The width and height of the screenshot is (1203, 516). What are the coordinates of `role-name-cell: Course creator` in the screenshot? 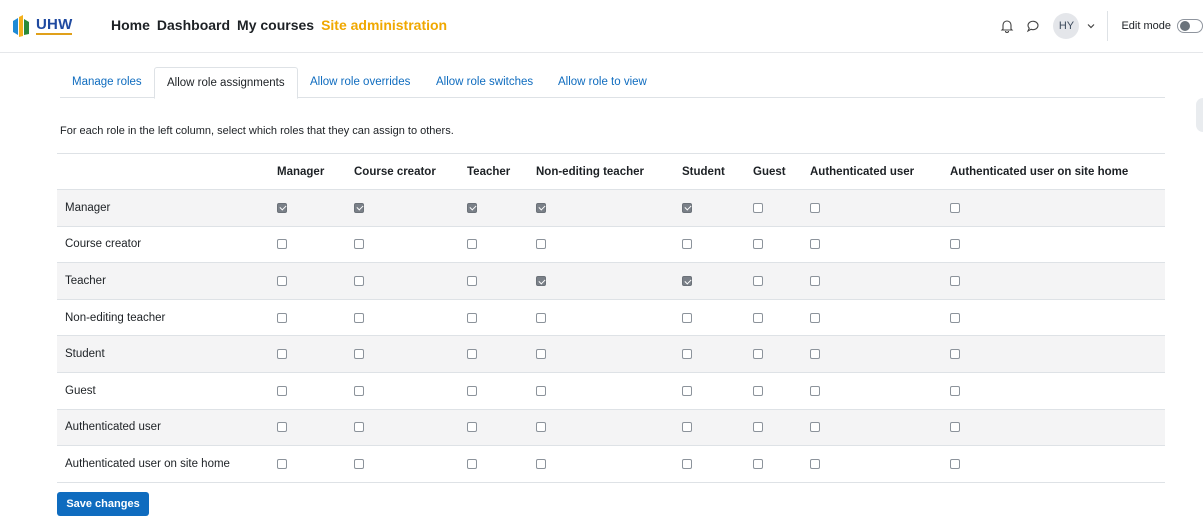 It's located at (167, 245).